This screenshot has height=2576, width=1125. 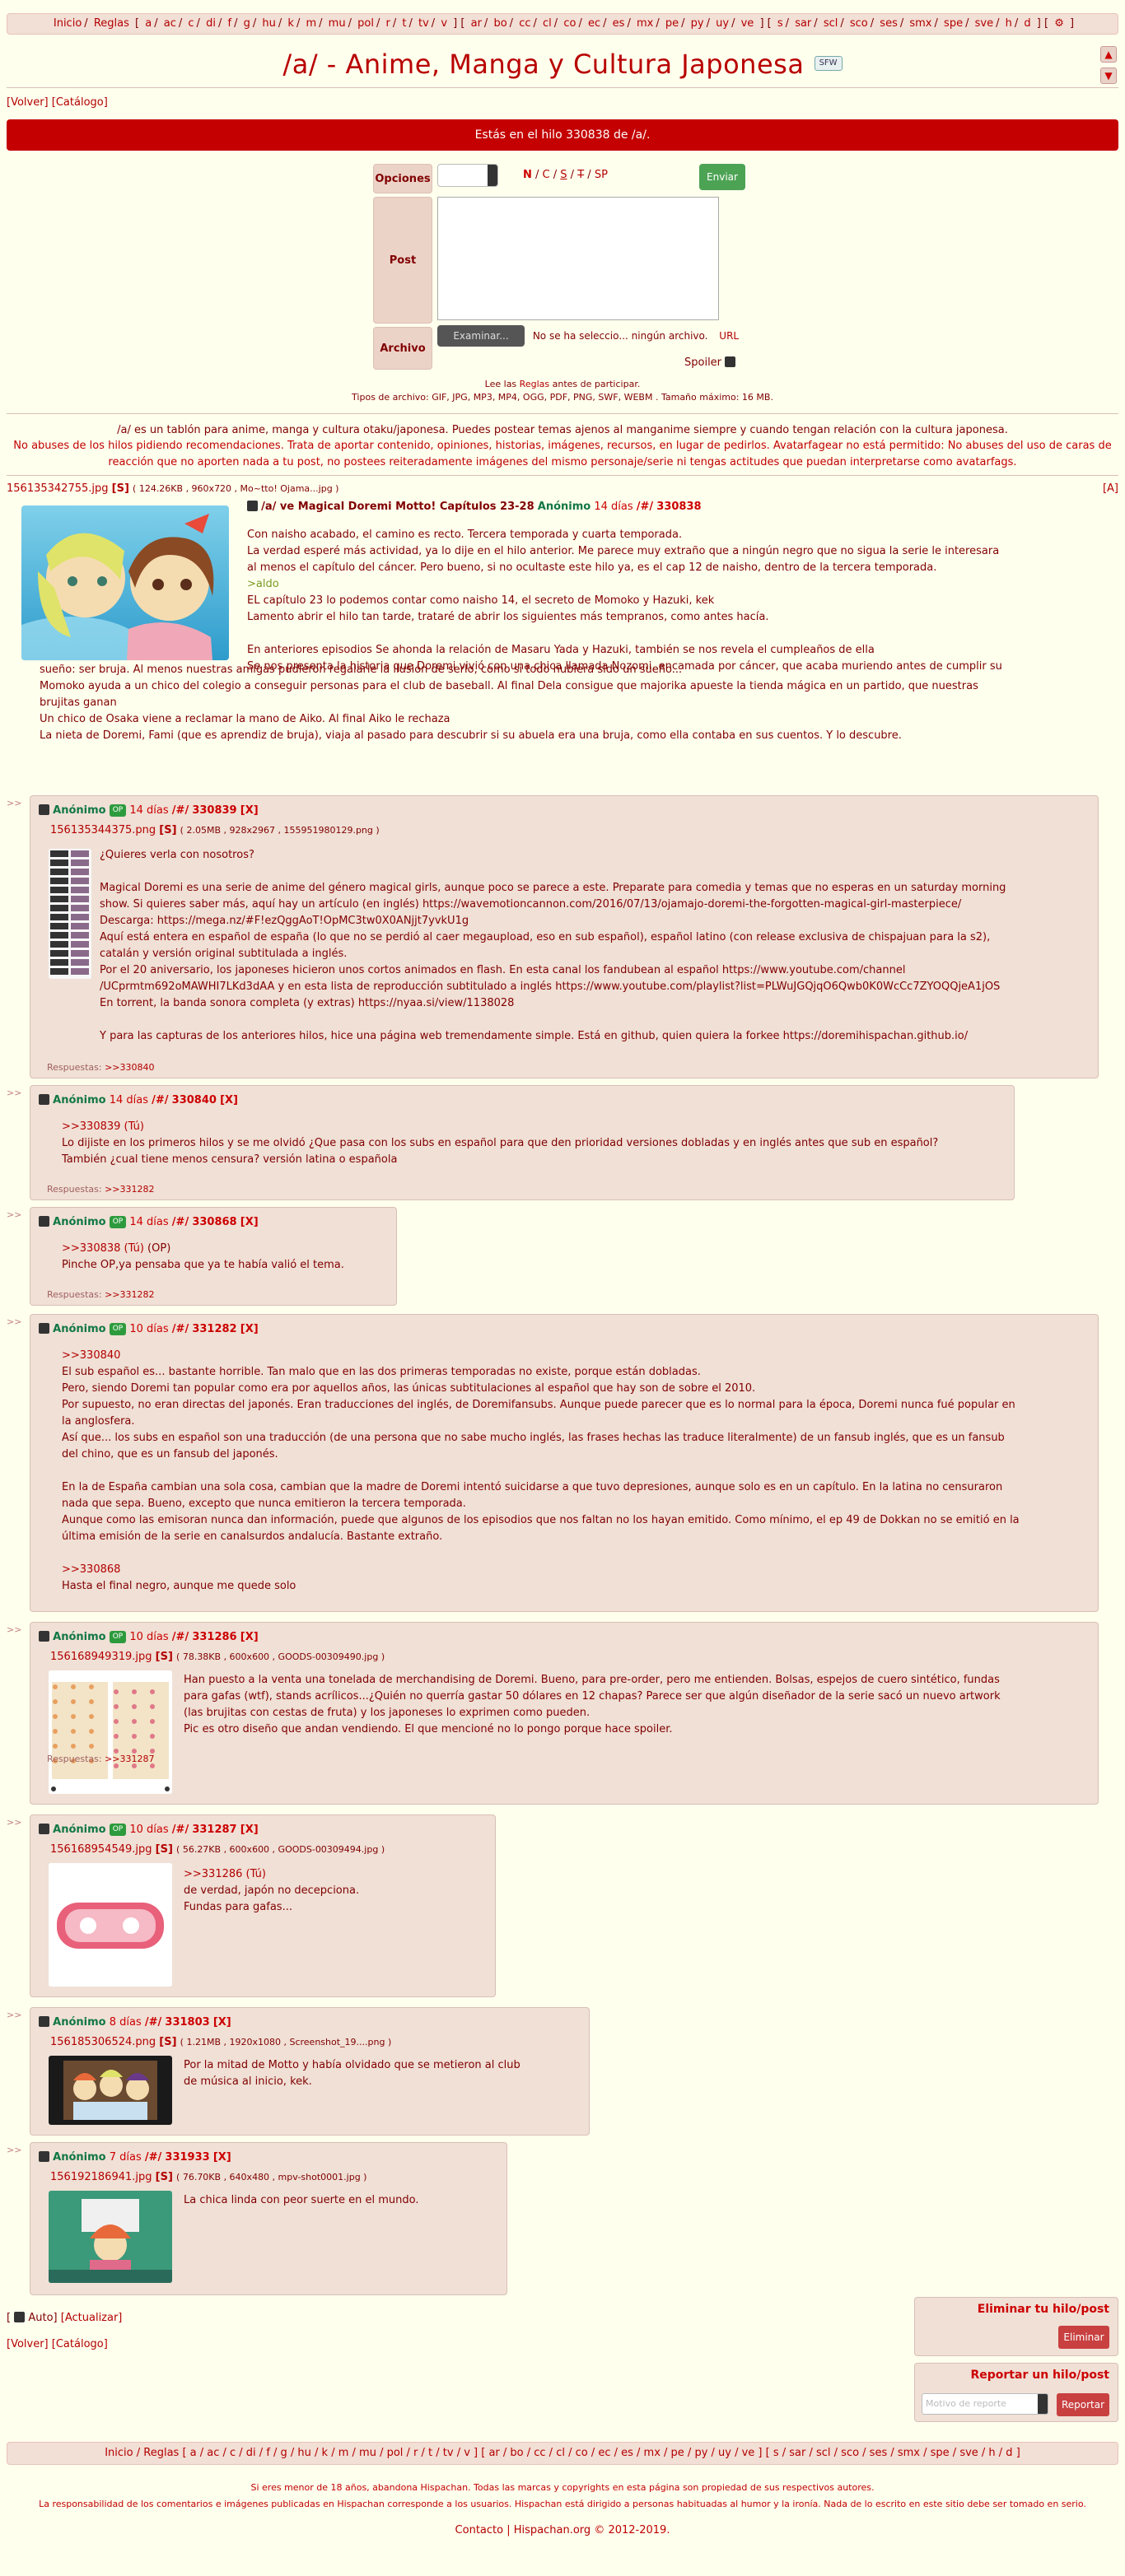 What do you see at coordinates (214, 1329) in the screenshot?
I see `post-number: 331282` at bounding box center [214, 1329].